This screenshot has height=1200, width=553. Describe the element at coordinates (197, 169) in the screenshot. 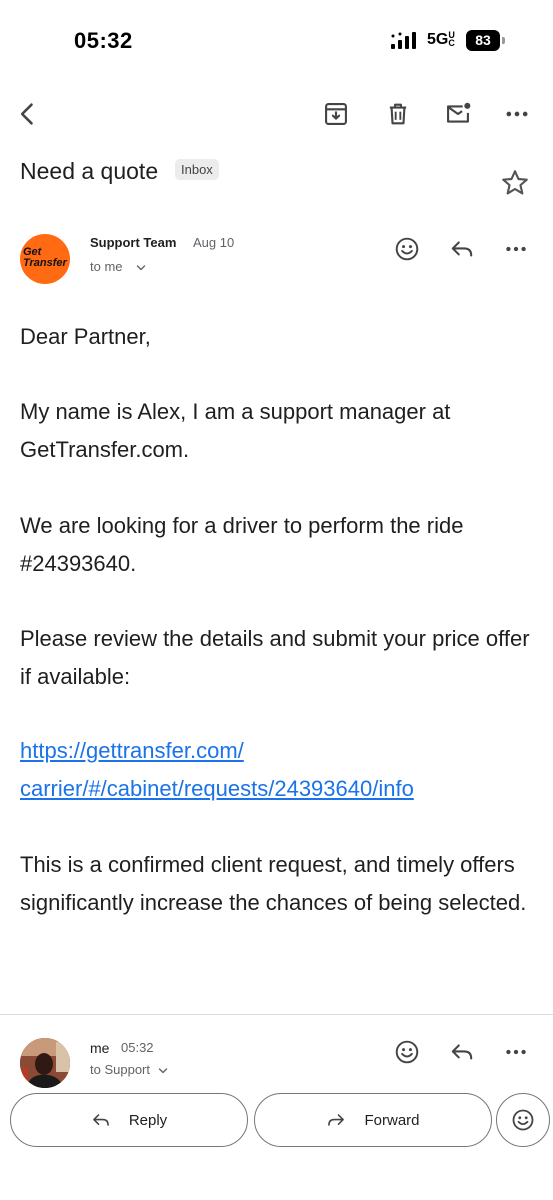

I see `inbox-label-chip: Inbox` at that location.